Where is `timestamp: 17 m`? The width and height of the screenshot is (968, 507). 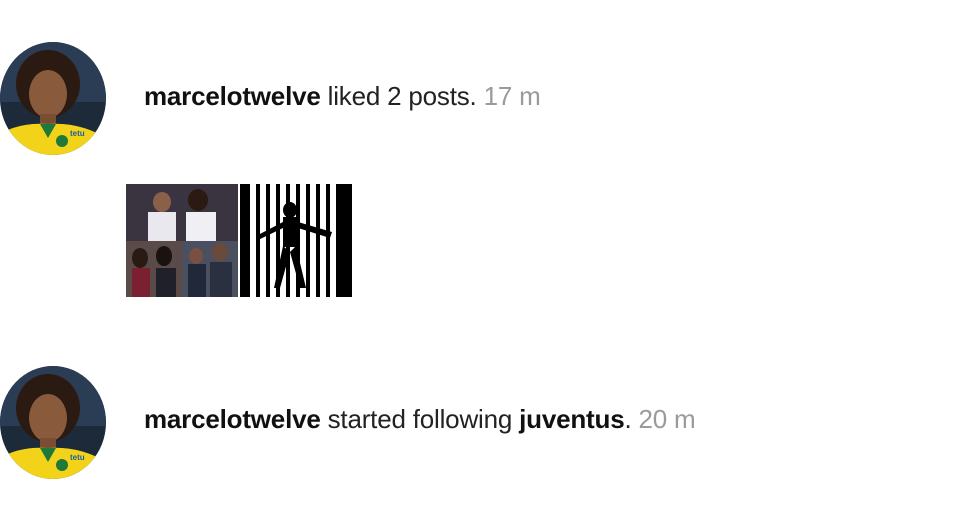
timestamp: 17 m is located at coordinates (512, 96).